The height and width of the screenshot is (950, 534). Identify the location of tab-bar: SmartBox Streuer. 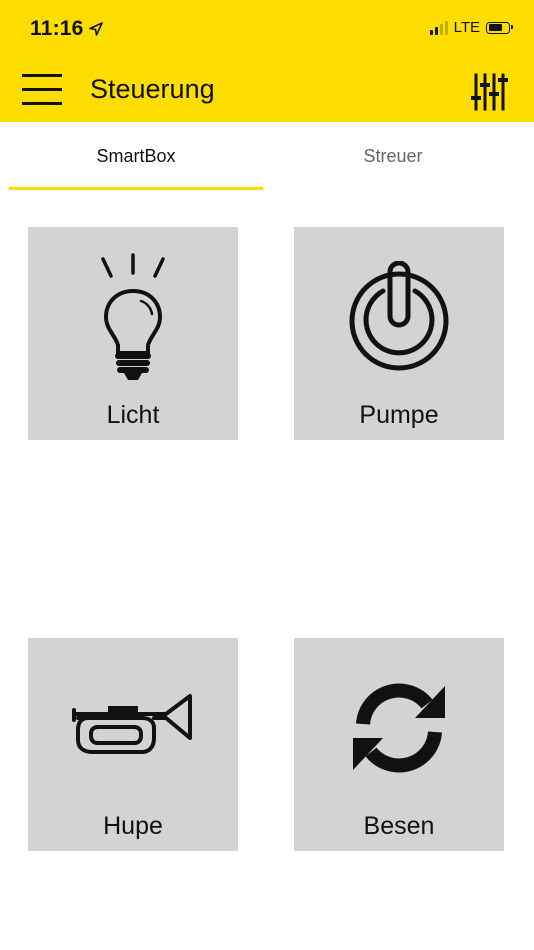
(267, 157).